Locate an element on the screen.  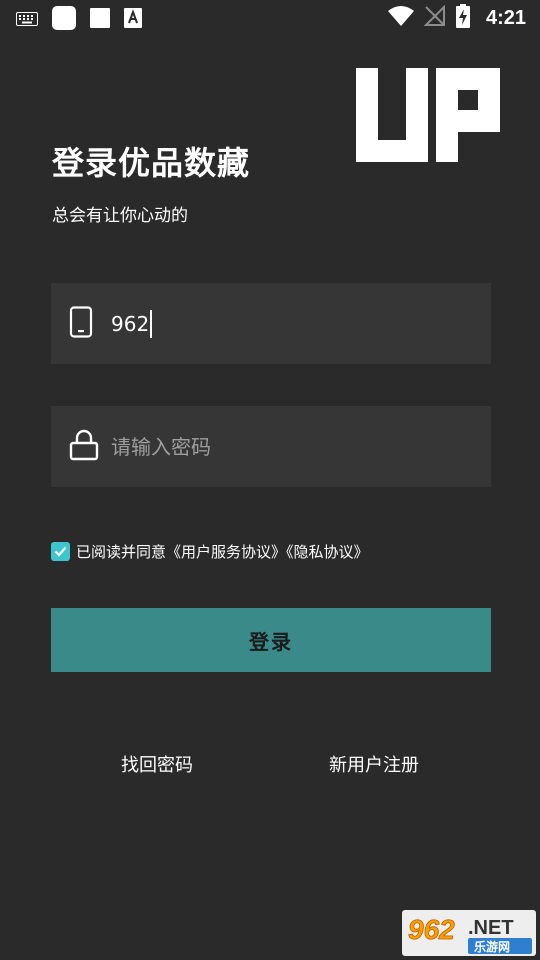
wifi-icon is located at coordinates (400, 18).